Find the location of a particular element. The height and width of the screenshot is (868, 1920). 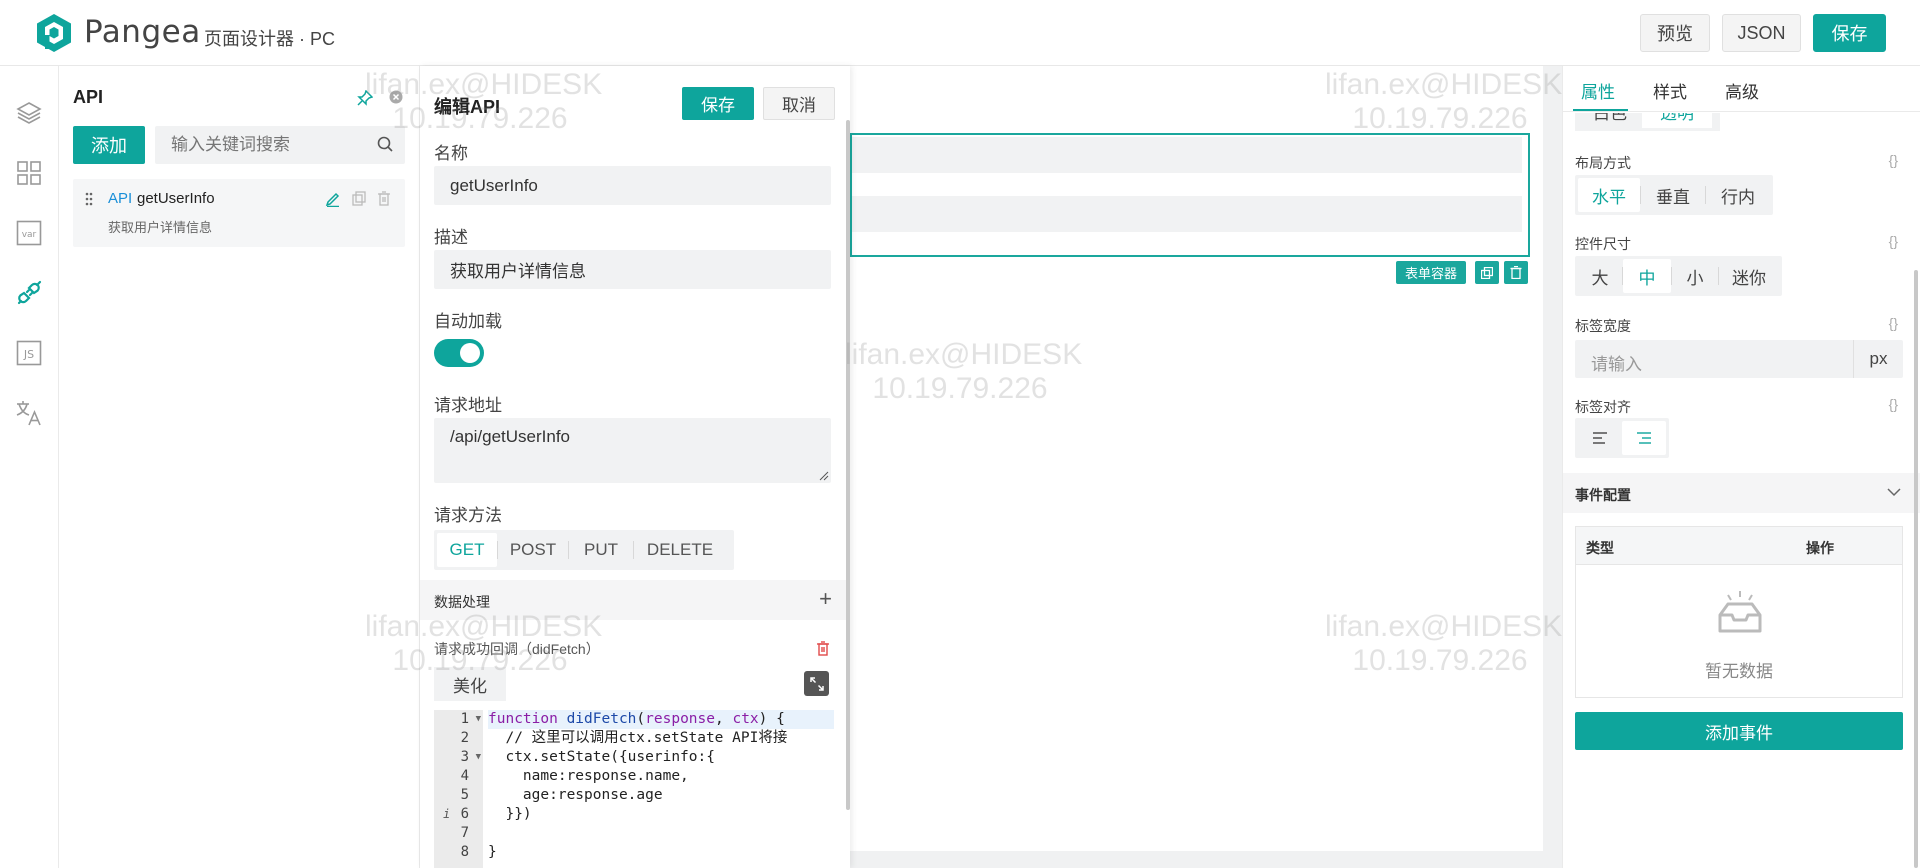

save-page-button: 保存 is located at coordinates (1849, 33).